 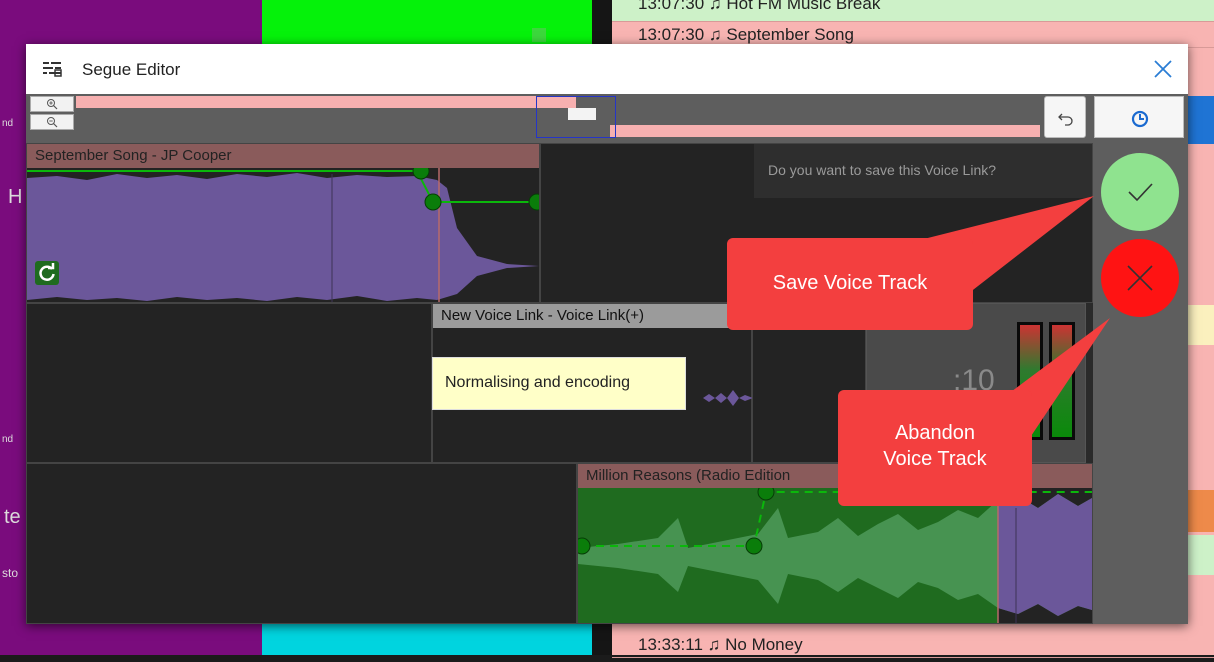 I want to click on abandon-callout: Abandon Voice Track, so click(x=935, y=448).